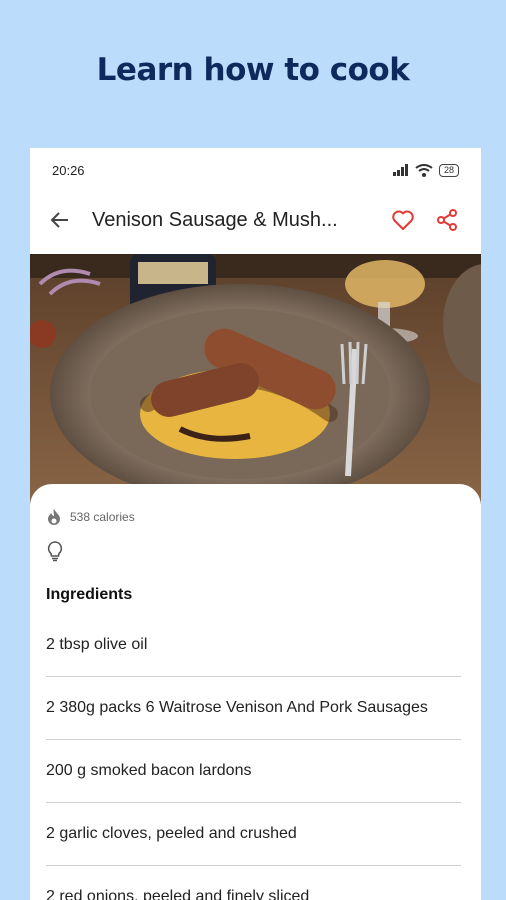 The image size is (506, 900). What do you see at coordinates (255, 170) in the screenshot?
I see `status-bar: 20:26 28` at bounding box center [255, 170].